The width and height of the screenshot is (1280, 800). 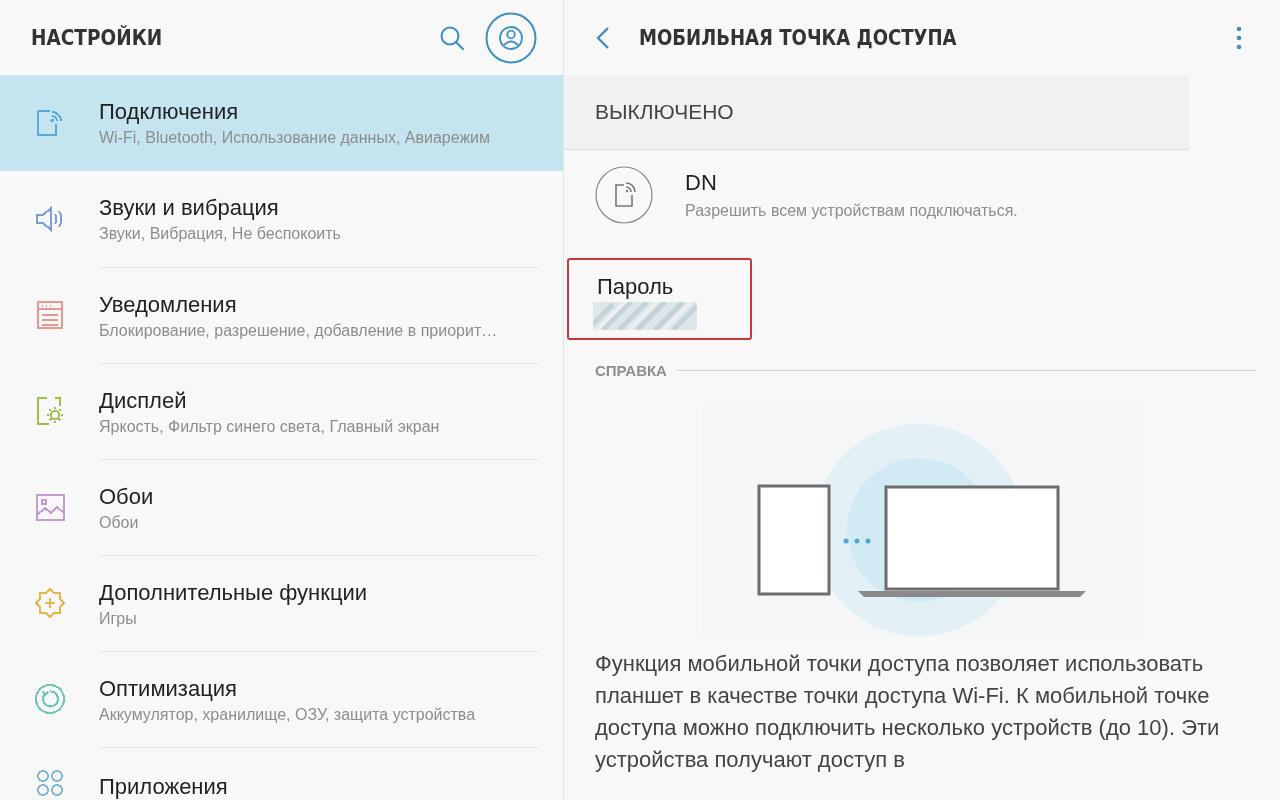 I want to click on back-icon, so click(x=603, y=37).